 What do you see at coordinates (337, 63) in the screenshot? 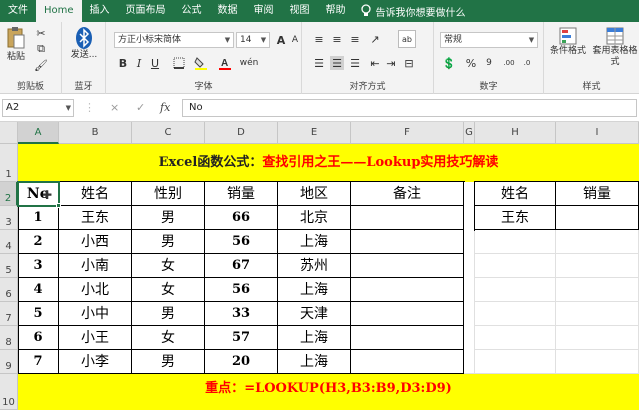
I see `align-center-icon: ☰` at bounding box center [337, 63].